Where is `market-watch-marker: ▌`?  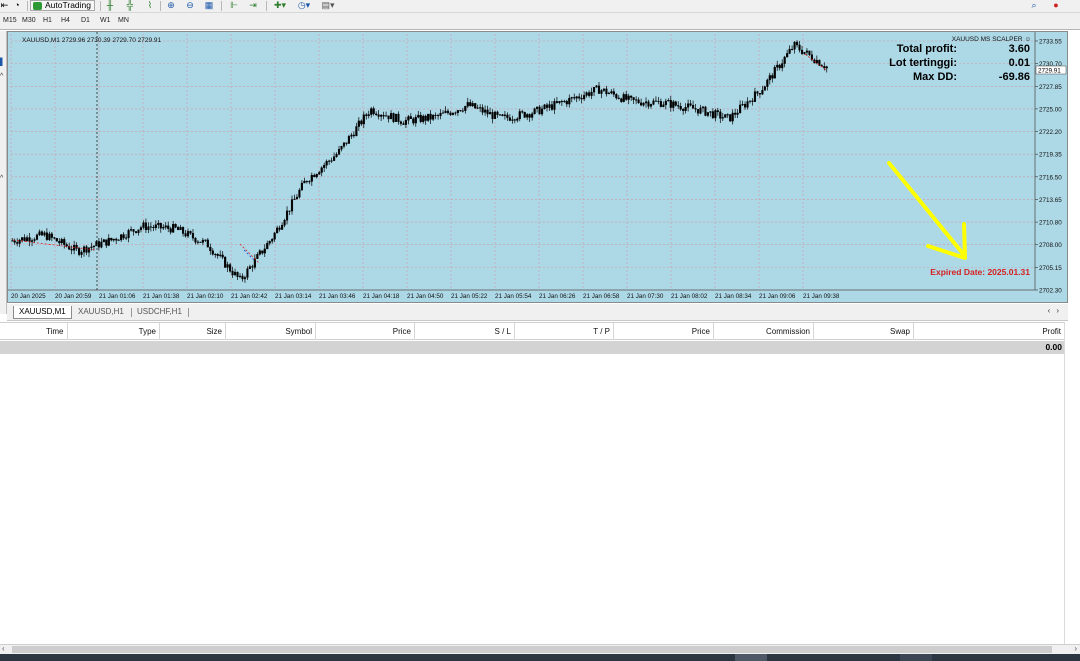
market-watch-marker: ▌ is located at coordinates (3, 62).